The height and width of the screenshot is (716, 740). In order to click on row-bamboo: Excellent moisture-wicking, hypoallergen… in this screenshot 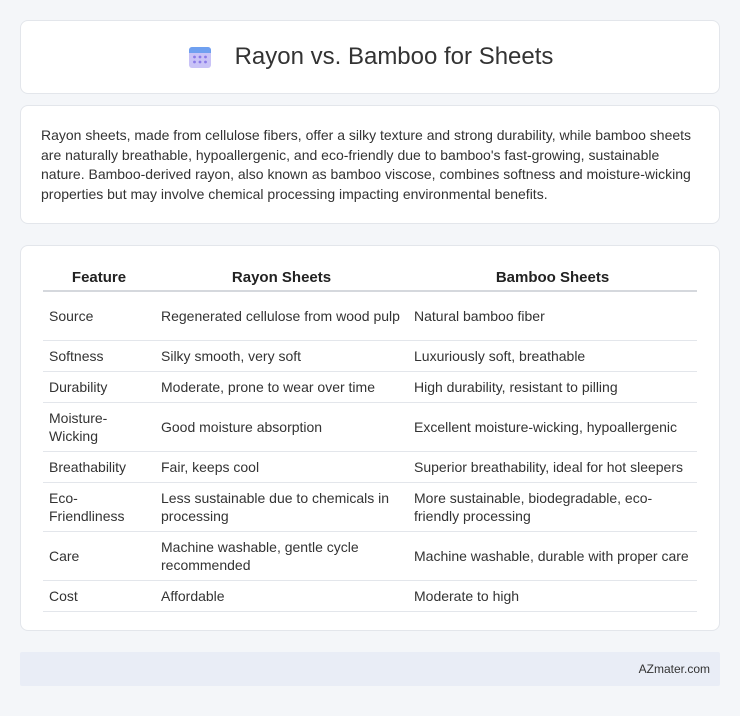, I will do `click(552, 427)`.